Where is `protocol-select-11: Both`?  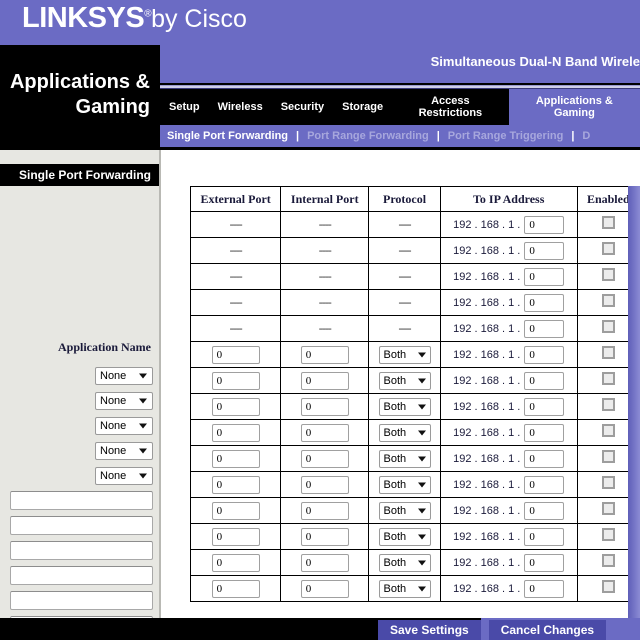
protocol-select-11: Both is located at coordinates (404, 510).